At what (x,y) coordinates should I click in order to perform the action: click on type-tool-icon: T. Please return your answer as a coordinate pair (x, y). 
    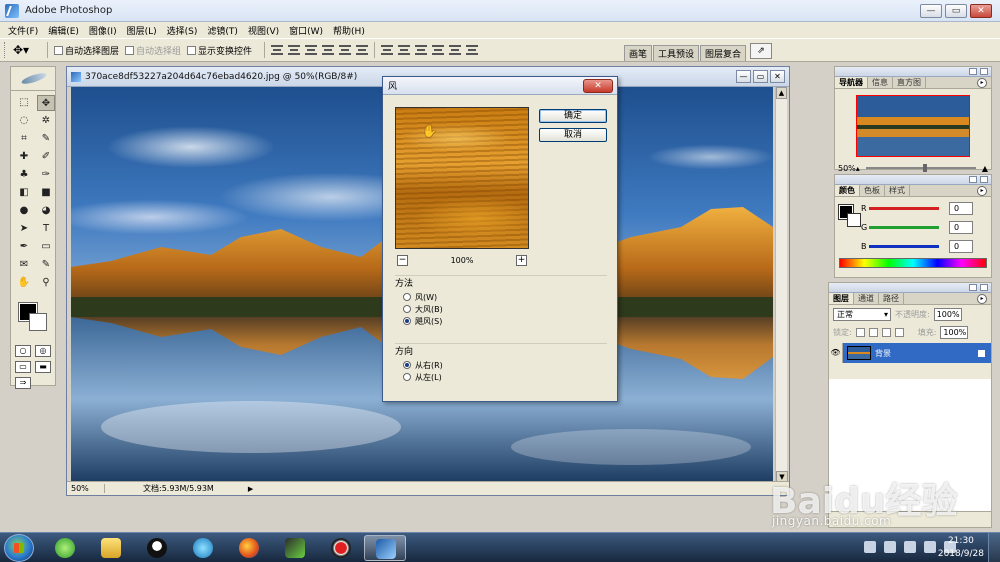
    Looking at the image, I should click on (46, 229).